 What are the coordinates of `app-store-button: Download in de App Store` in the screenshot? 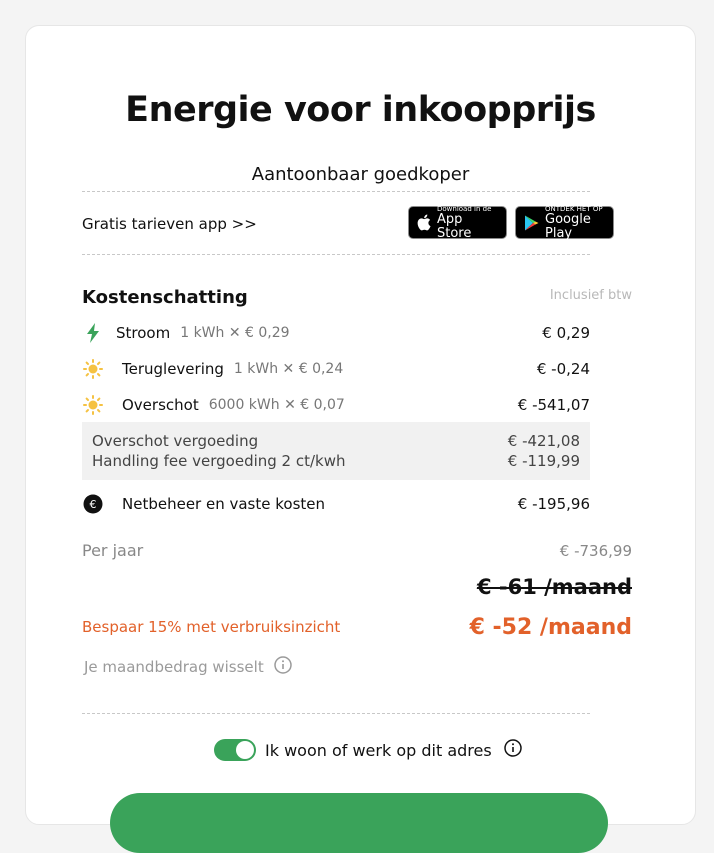 It's located at (457, 223).